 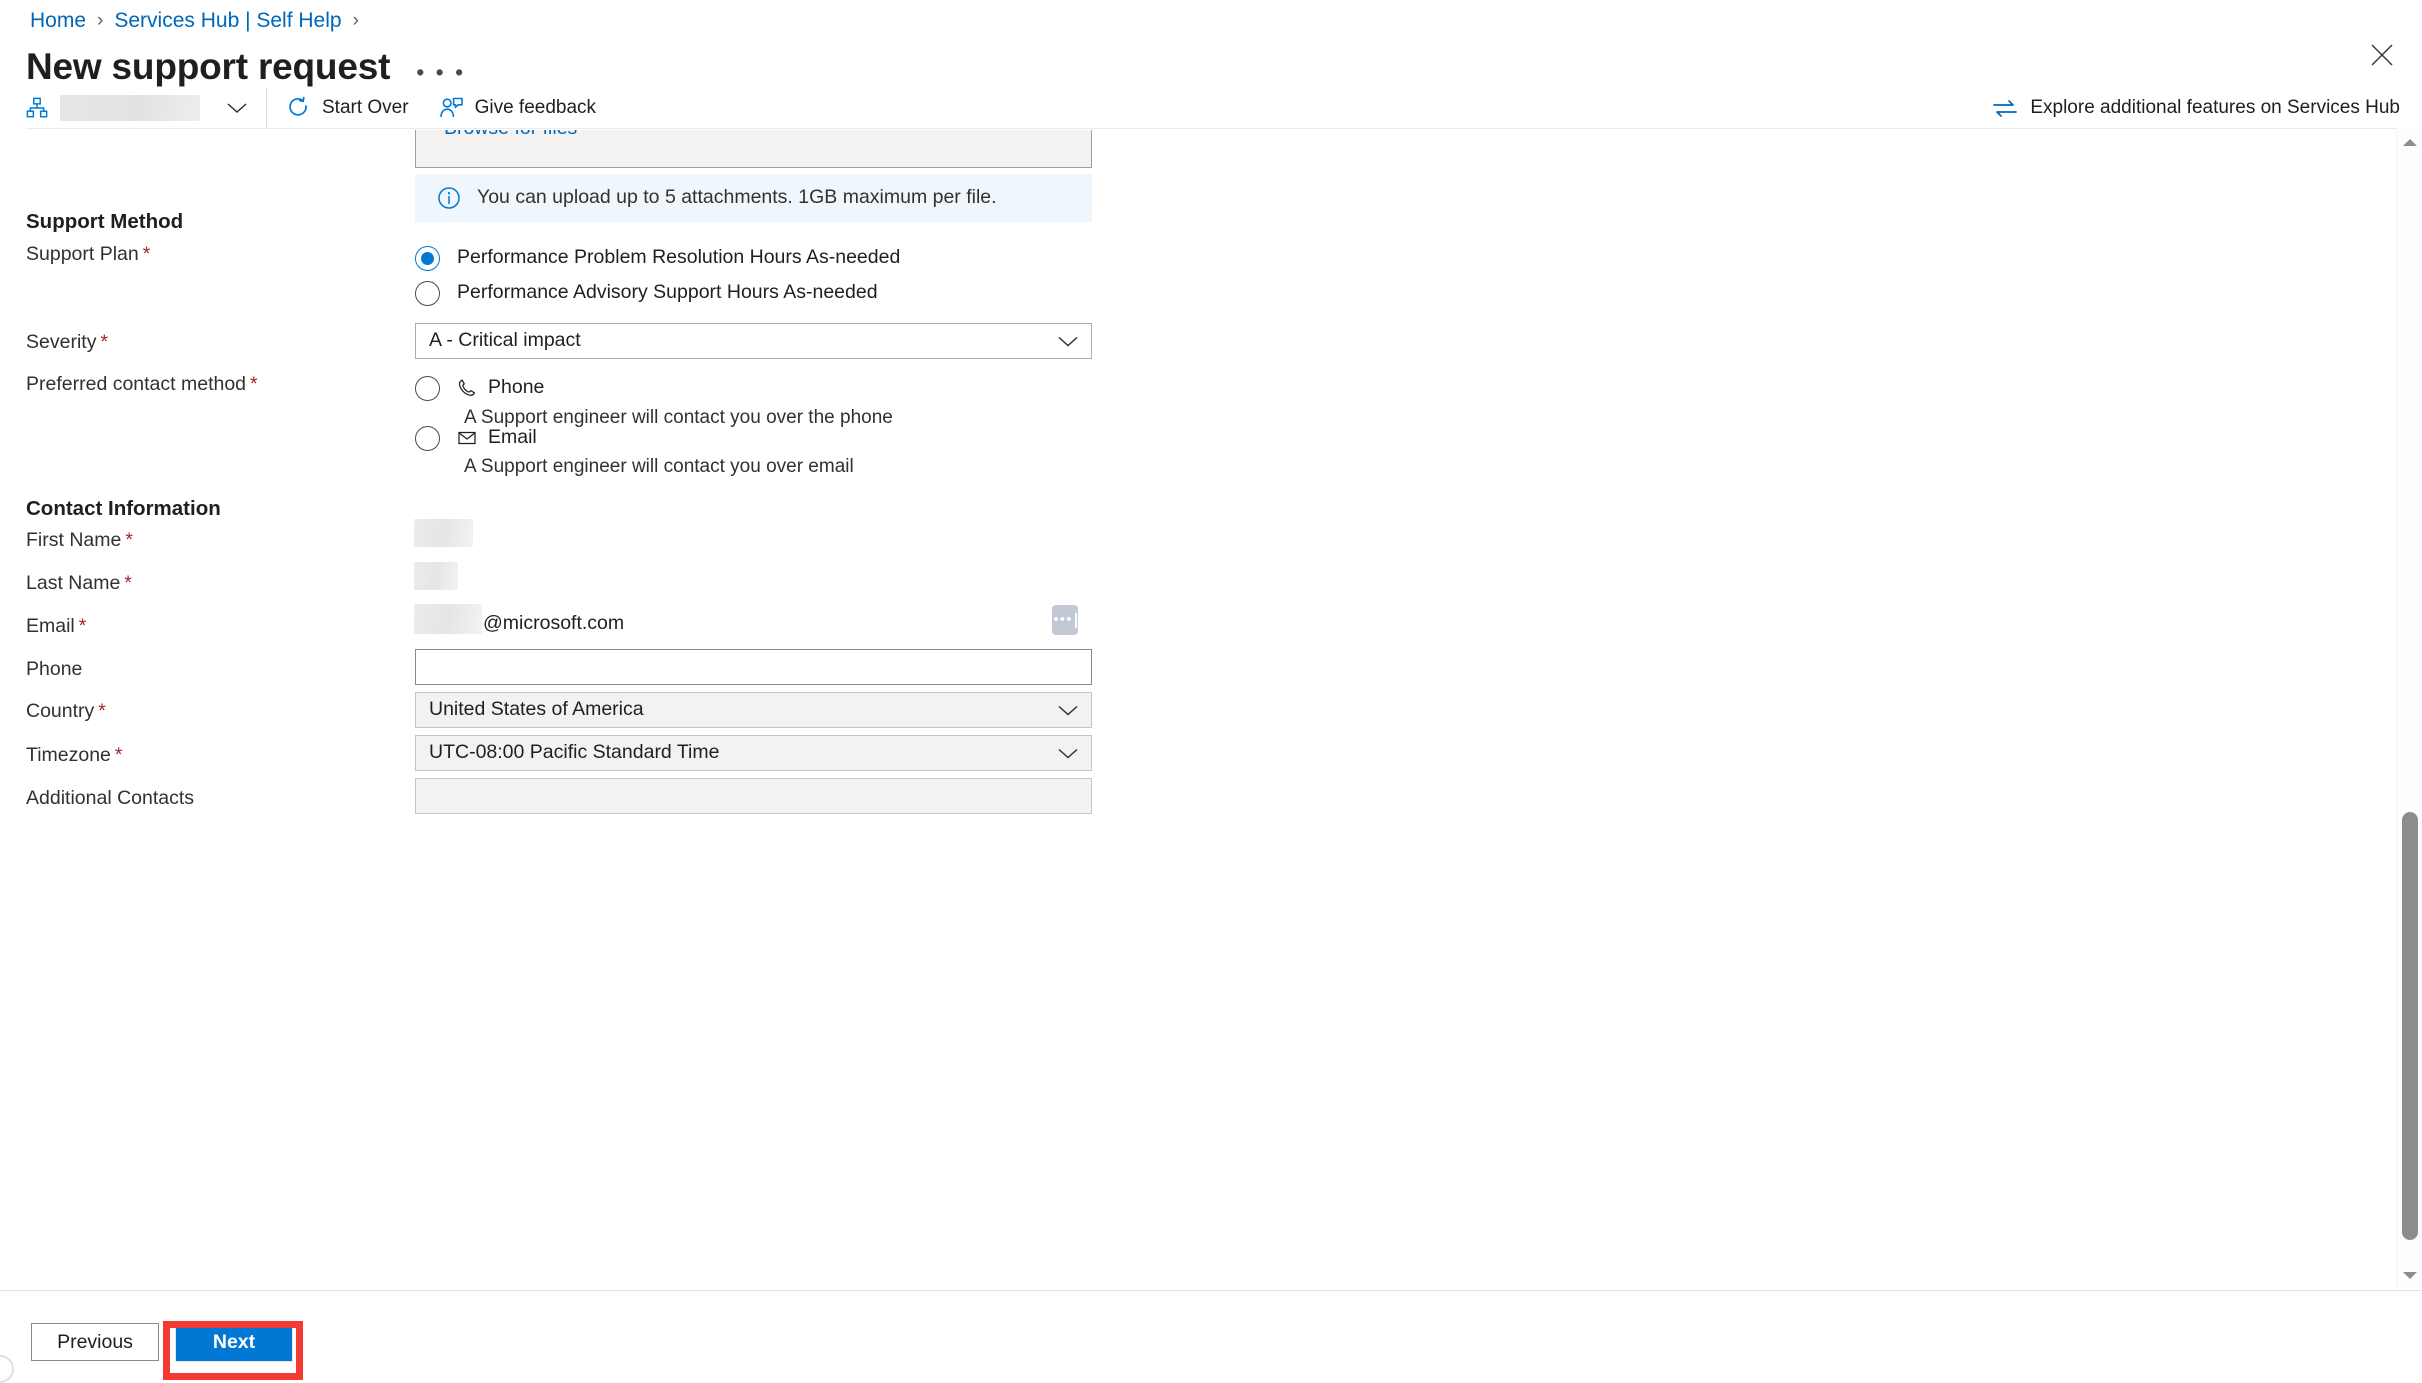 I want to click on start-over-label: Start Over, so click(x=365, y=107).